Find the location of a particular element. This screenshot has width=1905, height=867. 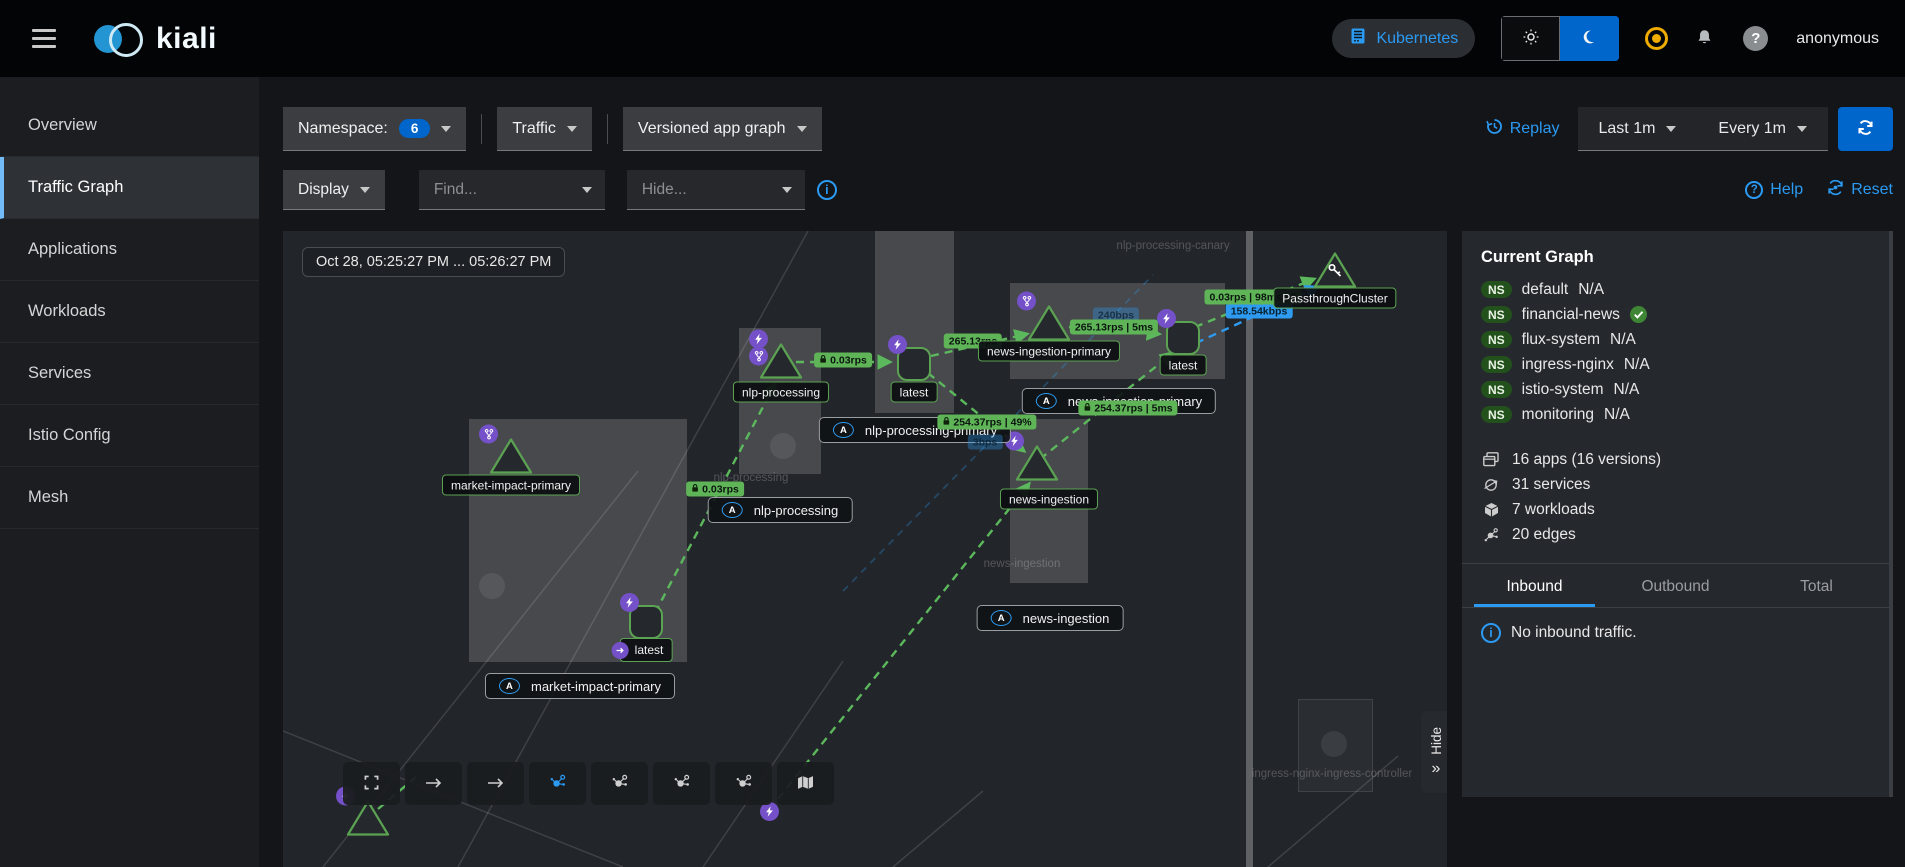

hide-box is located at coordinates (715, 190).